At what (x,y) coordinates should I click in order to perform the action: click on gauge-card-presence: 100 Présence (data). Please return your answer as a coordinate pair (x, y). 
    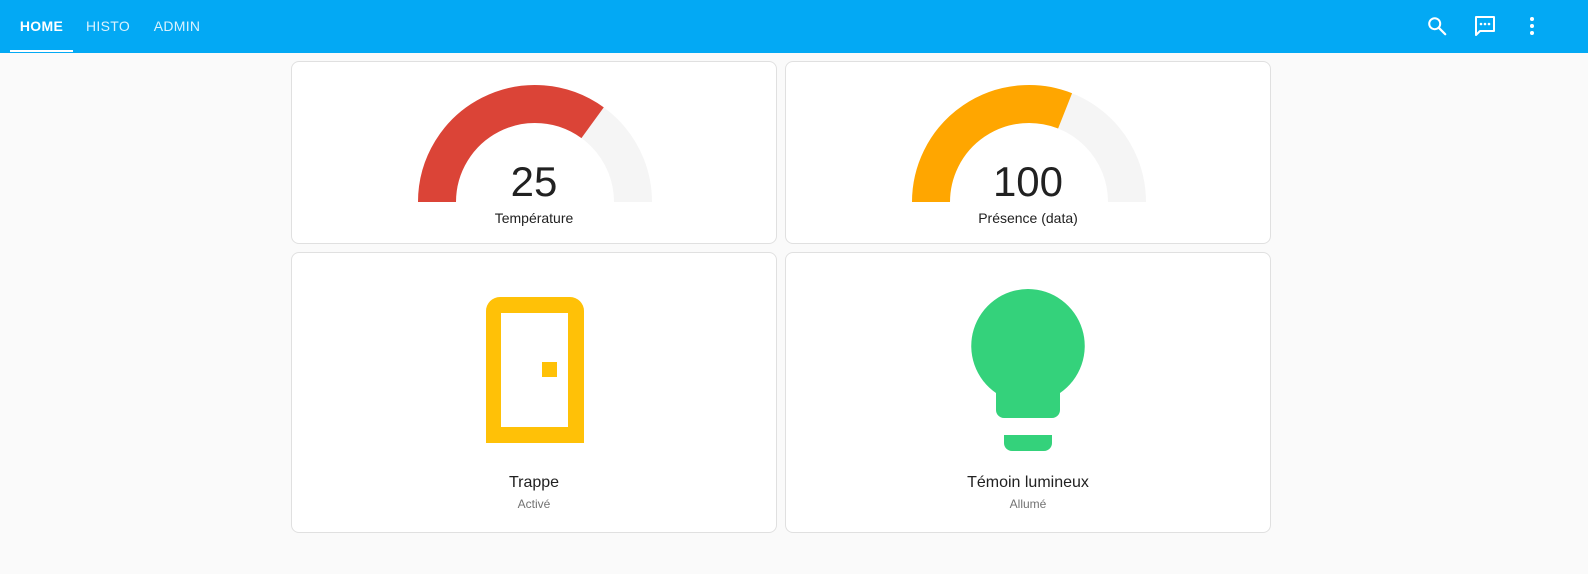
    Looking at the image, I should click on (1028, 152).